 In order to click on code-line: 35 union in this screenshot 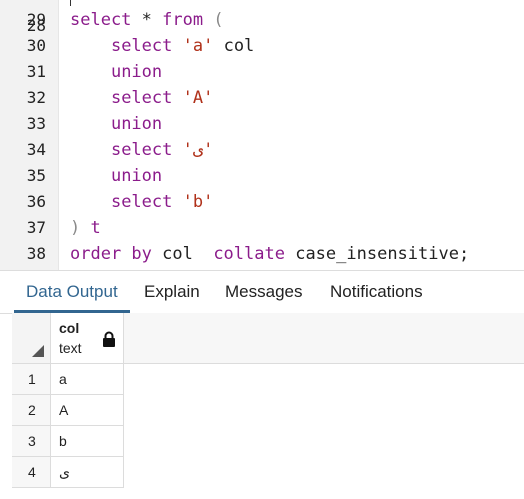, I will do `click(262, 176)`.